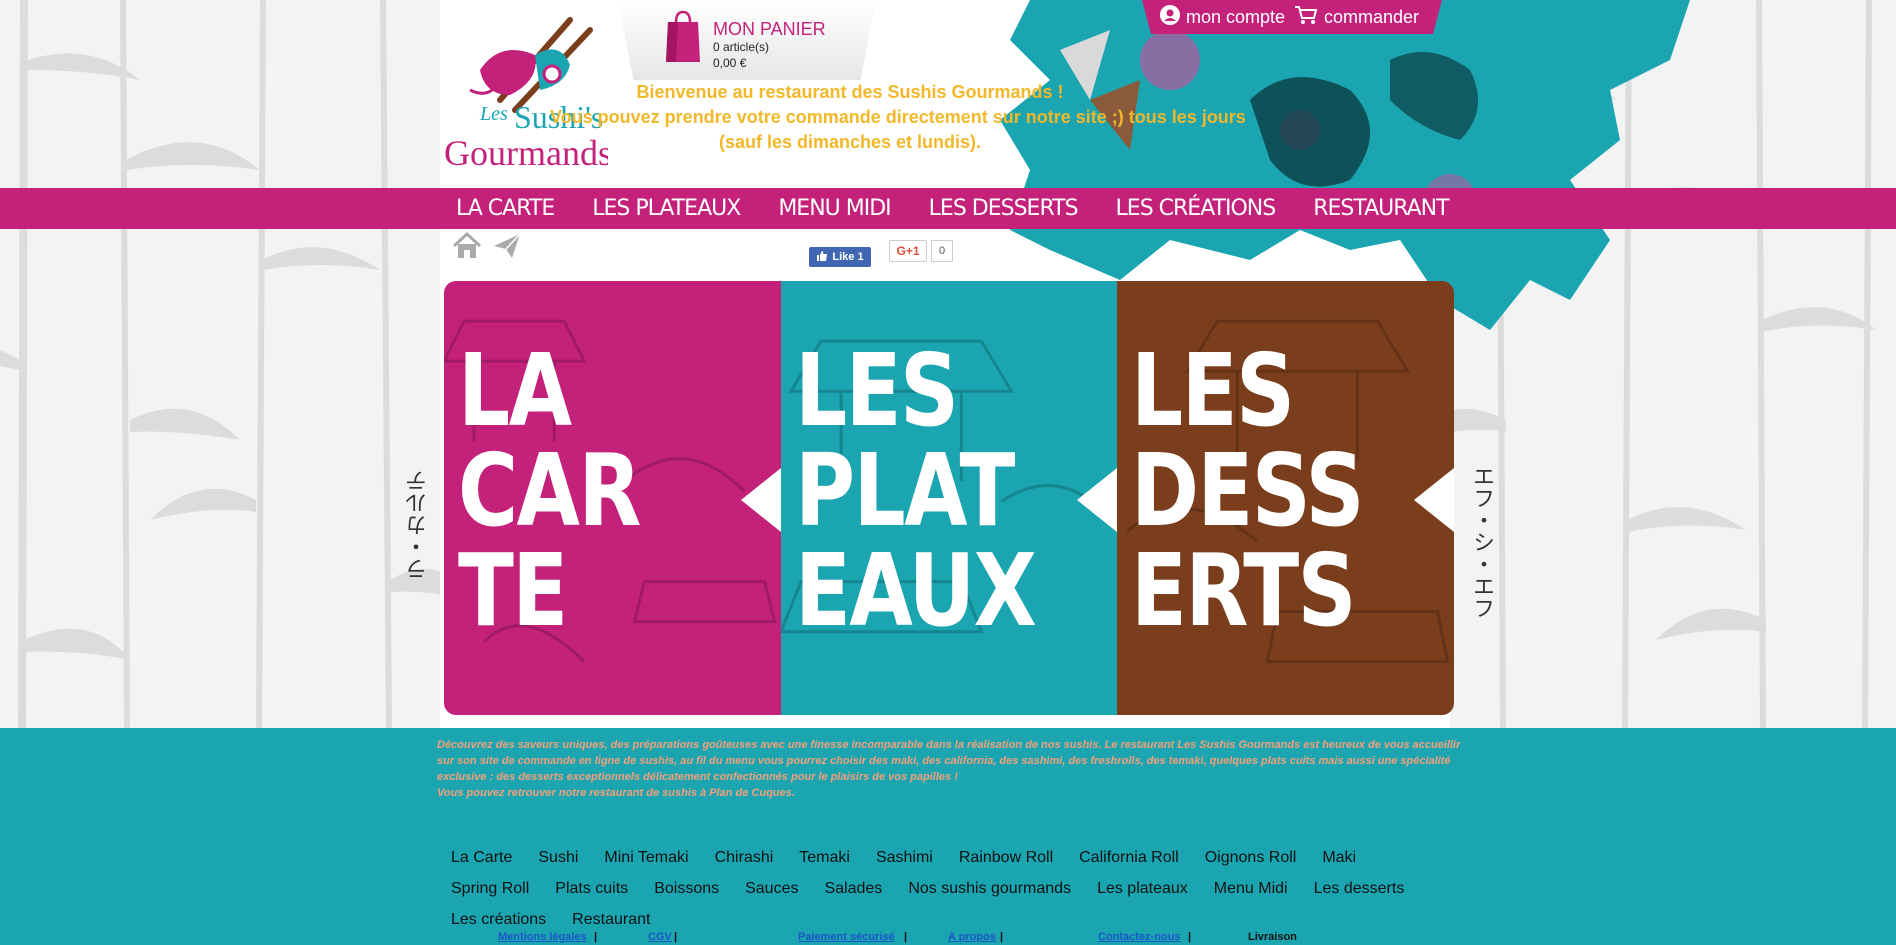  I want to click on welcome-line-3: (sauf les dimanches et lundis)., so click(850, 142).